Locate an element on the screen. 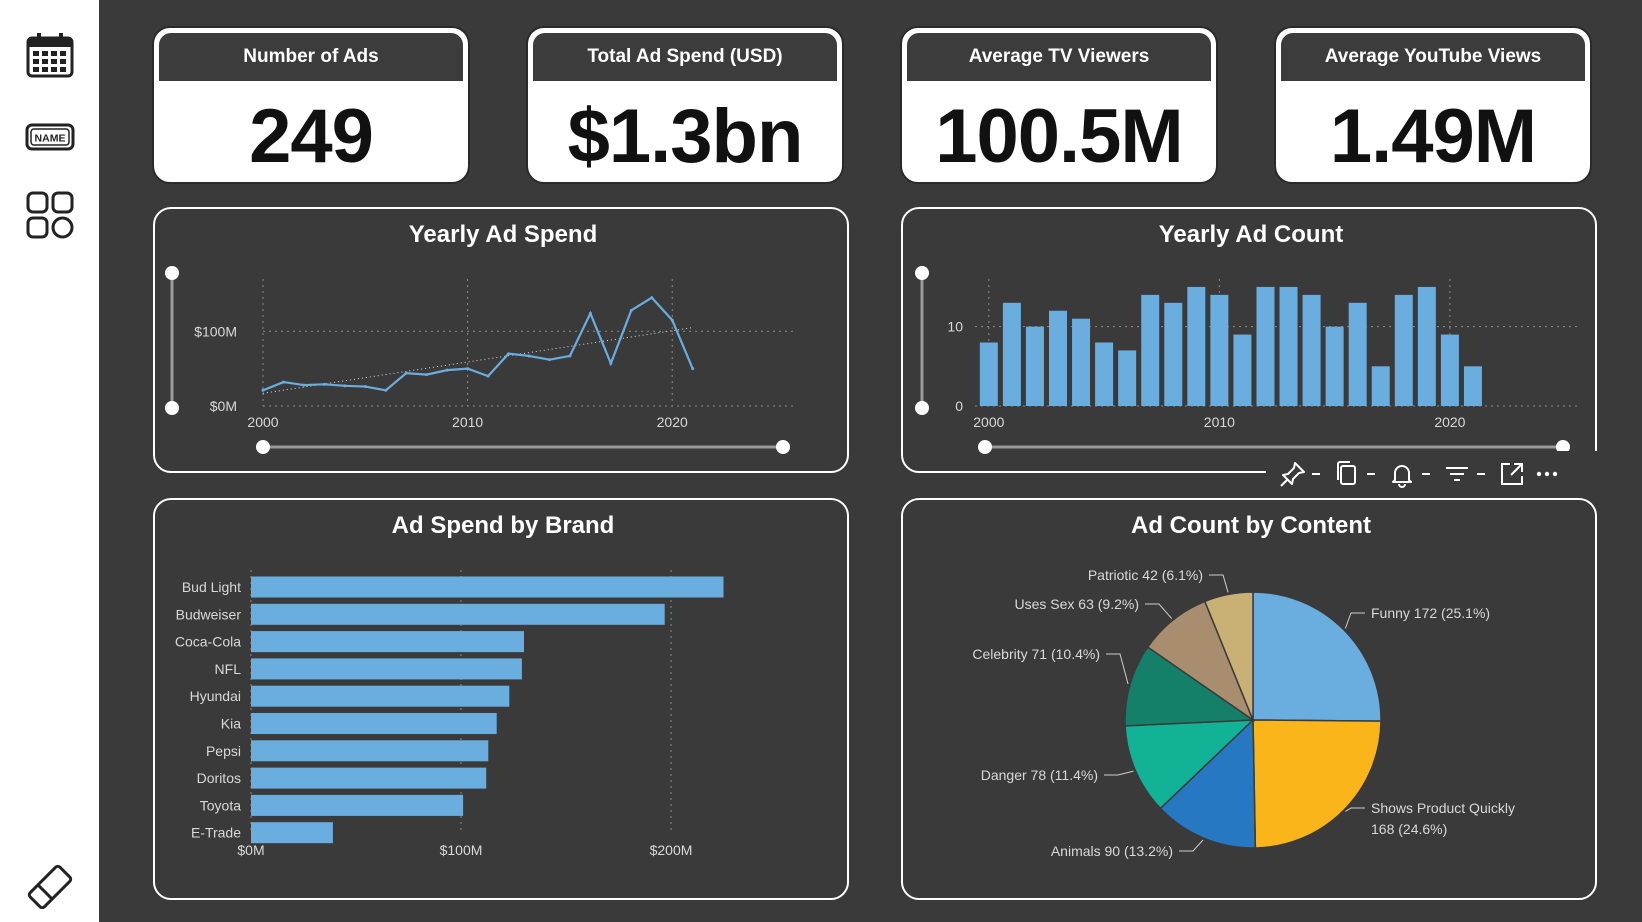 This screenshot has width=1642, height=922. yearly-ad-count-chart: Yearly Ad Count 0 10 2000 2010 2020 is located at coordinates (1247, 337).